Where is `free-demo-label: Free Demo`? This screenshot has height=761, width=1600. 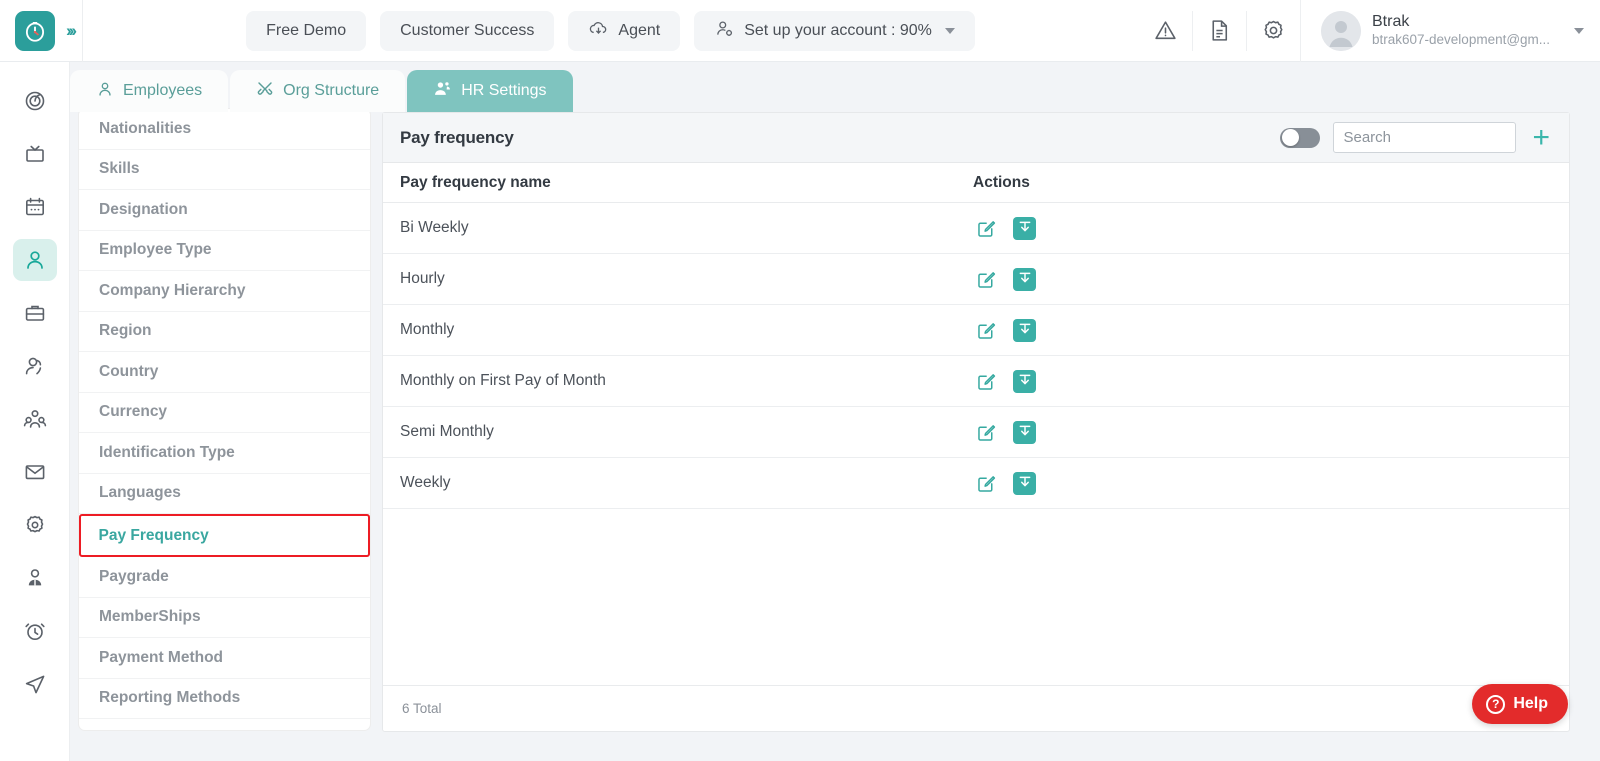
free-demo-label: Free Demo is located at coordinates (306, 30).